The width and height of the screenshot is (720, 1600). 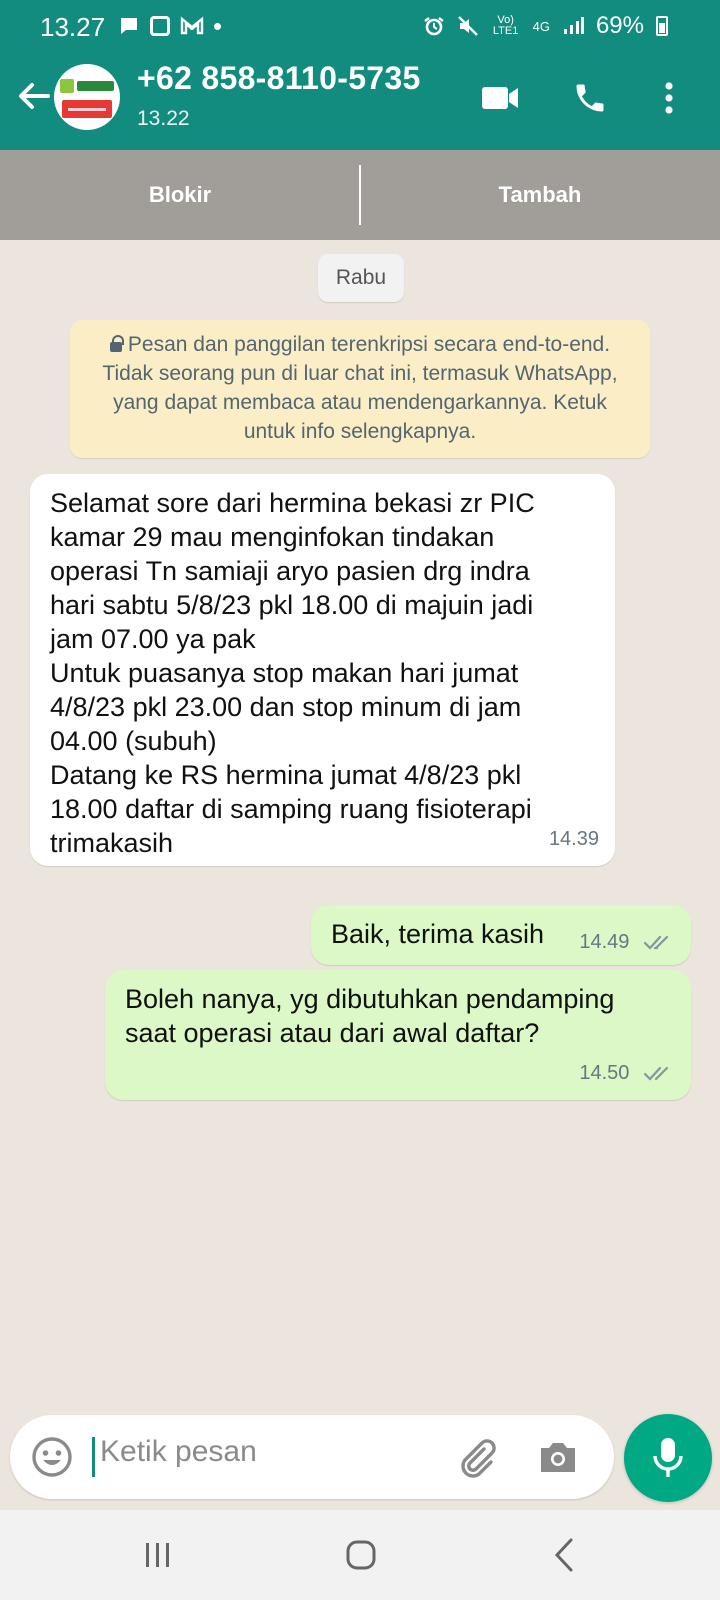 What do you see at coordinates (93, 1457) in the screenshot?
I see `text-cursor` at bounding box center [93, 1457].